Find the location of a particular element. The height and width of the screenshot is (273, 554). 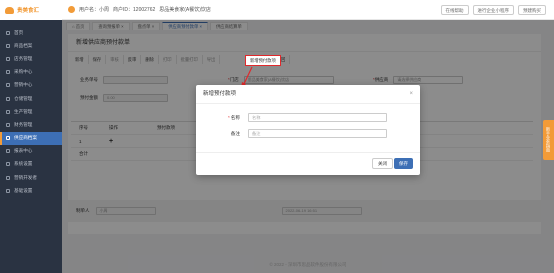

sidebar-item-developer: 营销开发者 is located at coordinates (31, 177).